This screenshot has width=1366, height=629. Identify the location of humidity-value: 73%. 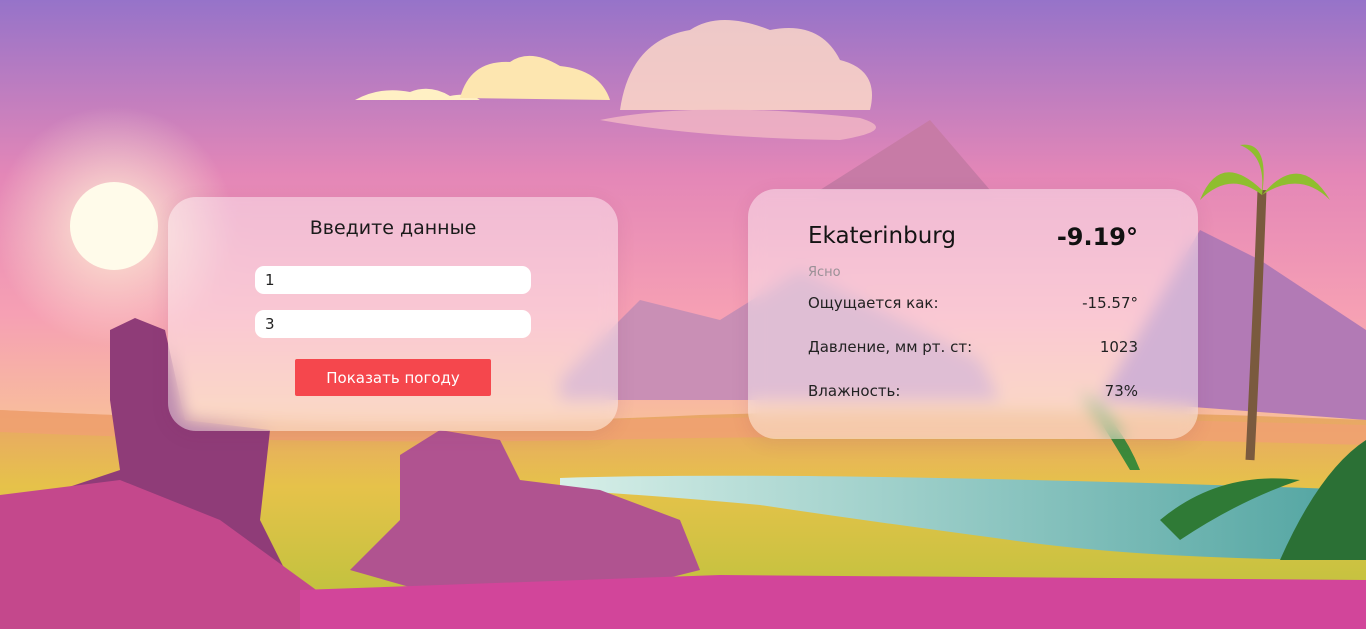
(1121, 391).